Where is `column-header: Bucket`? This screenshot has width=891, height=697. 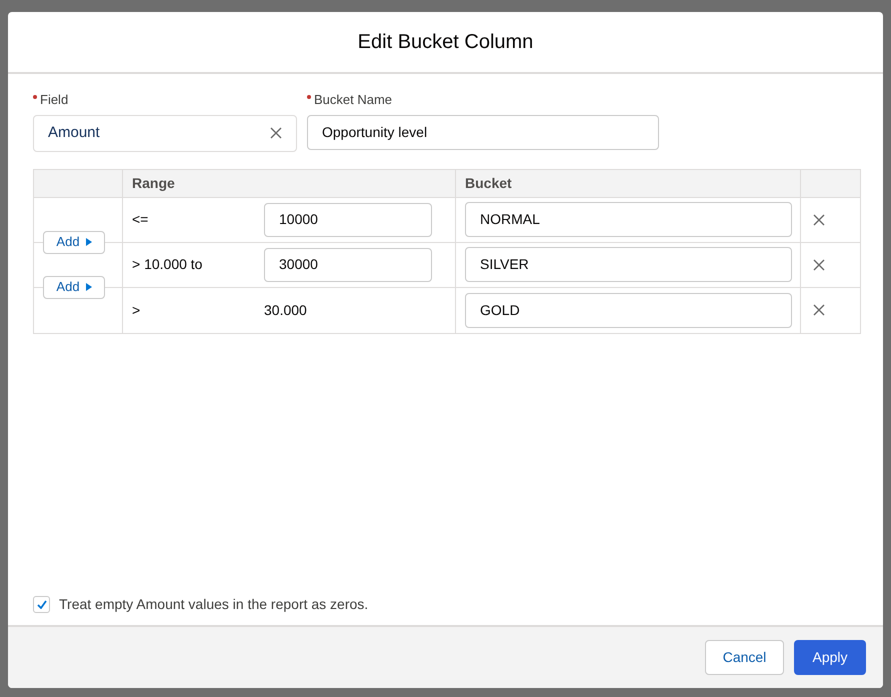 column-header: Bucket is located at coordinates (488, 183).